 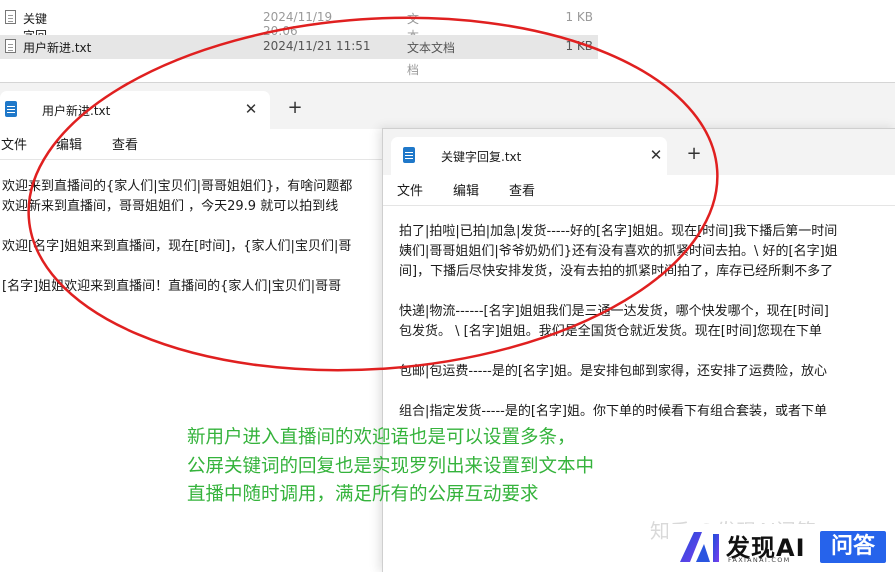 What do you see at coordinates (759, 560) in the screenshot?
I see `logo-subtext: FAXIANAI.COM` at bounding box center [759, 560].